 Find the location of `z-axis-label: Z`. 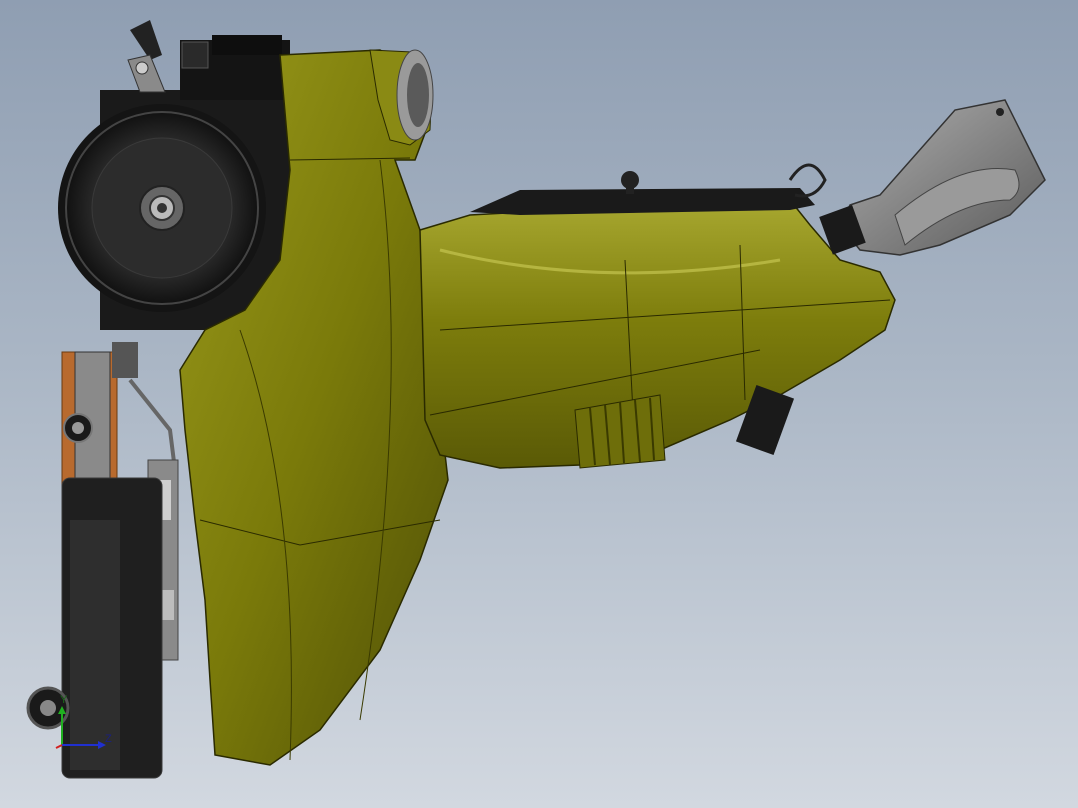

z-axis-label: Z is located at coordinates (108, 739).